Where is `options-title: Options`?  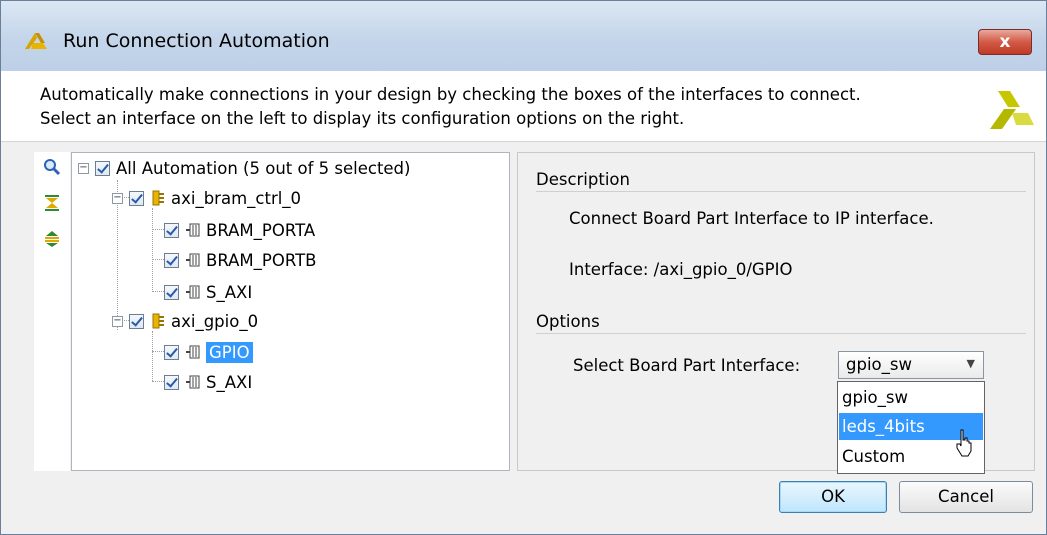 options-title: Options is located at coordinates (568, 321).